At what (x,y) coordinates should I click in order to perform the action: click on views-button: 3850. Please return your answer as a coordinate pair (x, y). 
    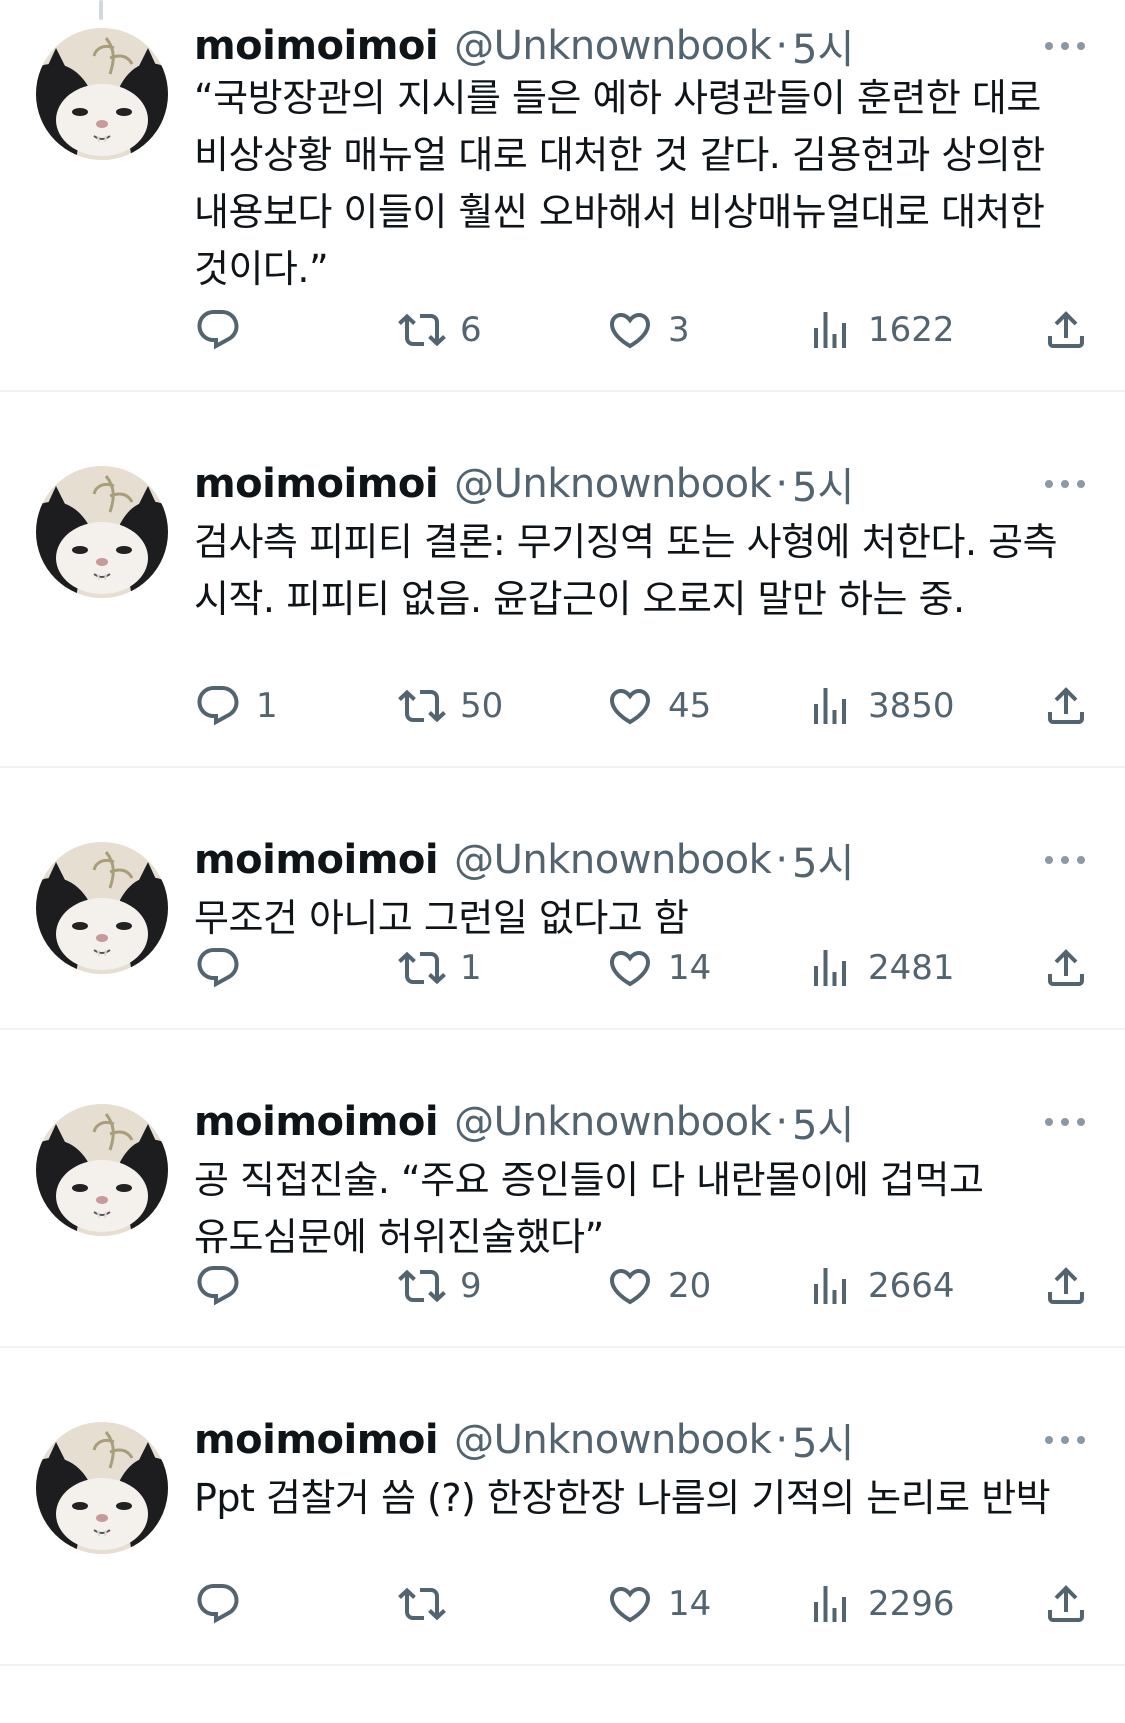
    Looking at the image, I should click on (880, 706).